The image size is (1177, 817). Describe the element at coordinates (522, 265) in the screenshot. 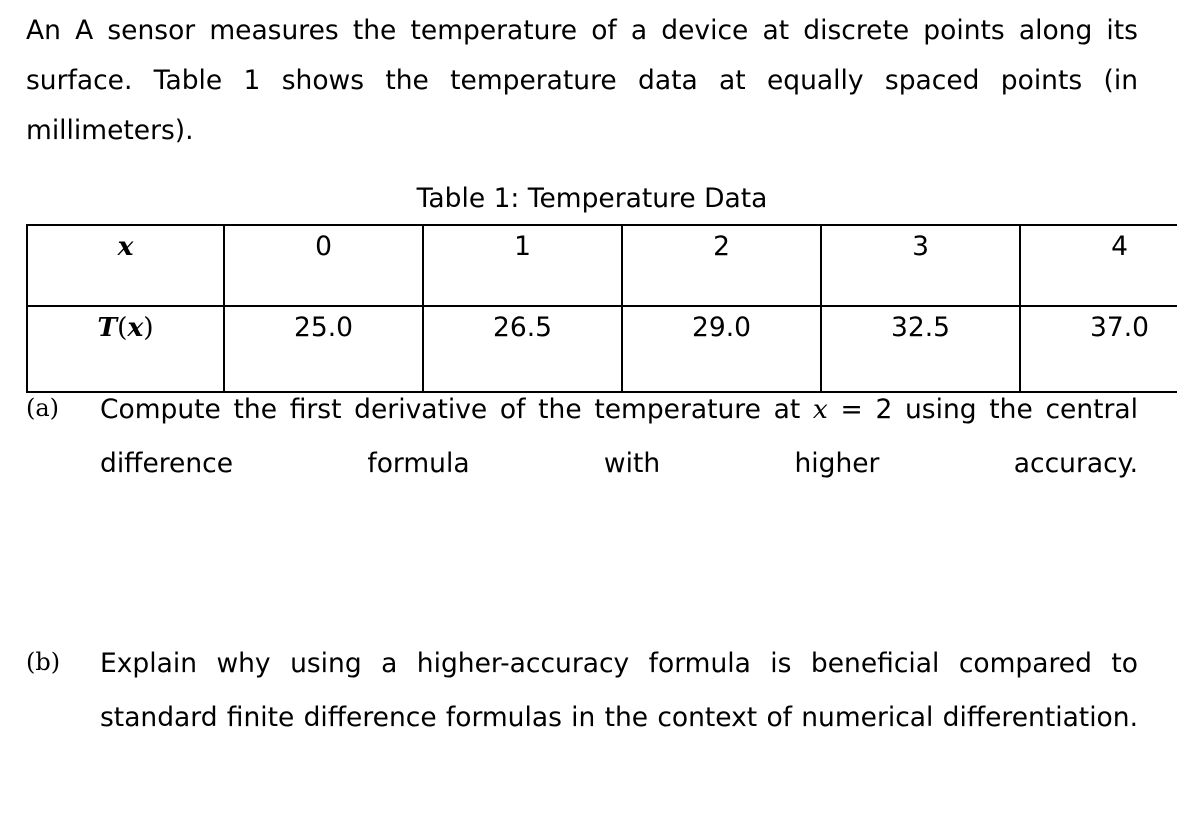

I see `table-cell-x-1: 1` at that location.